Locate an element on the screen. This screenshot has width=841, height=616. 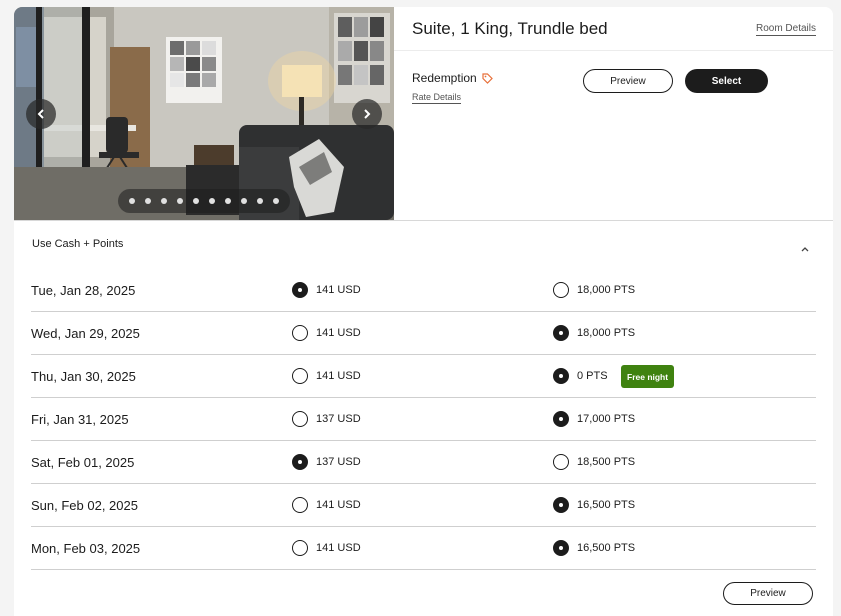
carousel-prev-button is located at coordinates (41, 114).